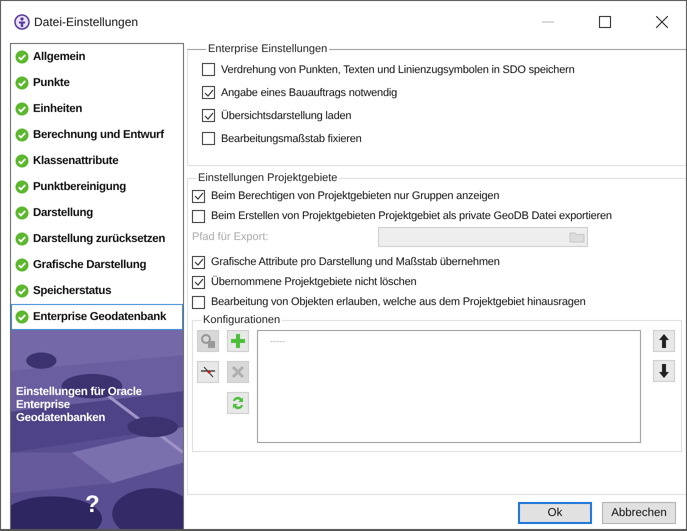 This screenshot has height=531, width=687. Describe the element at coordinates (79, 405) in the screenshot. I see `picture-caption: Einstellungen für Oracle Enterprise Geodatenbanken` at that location.